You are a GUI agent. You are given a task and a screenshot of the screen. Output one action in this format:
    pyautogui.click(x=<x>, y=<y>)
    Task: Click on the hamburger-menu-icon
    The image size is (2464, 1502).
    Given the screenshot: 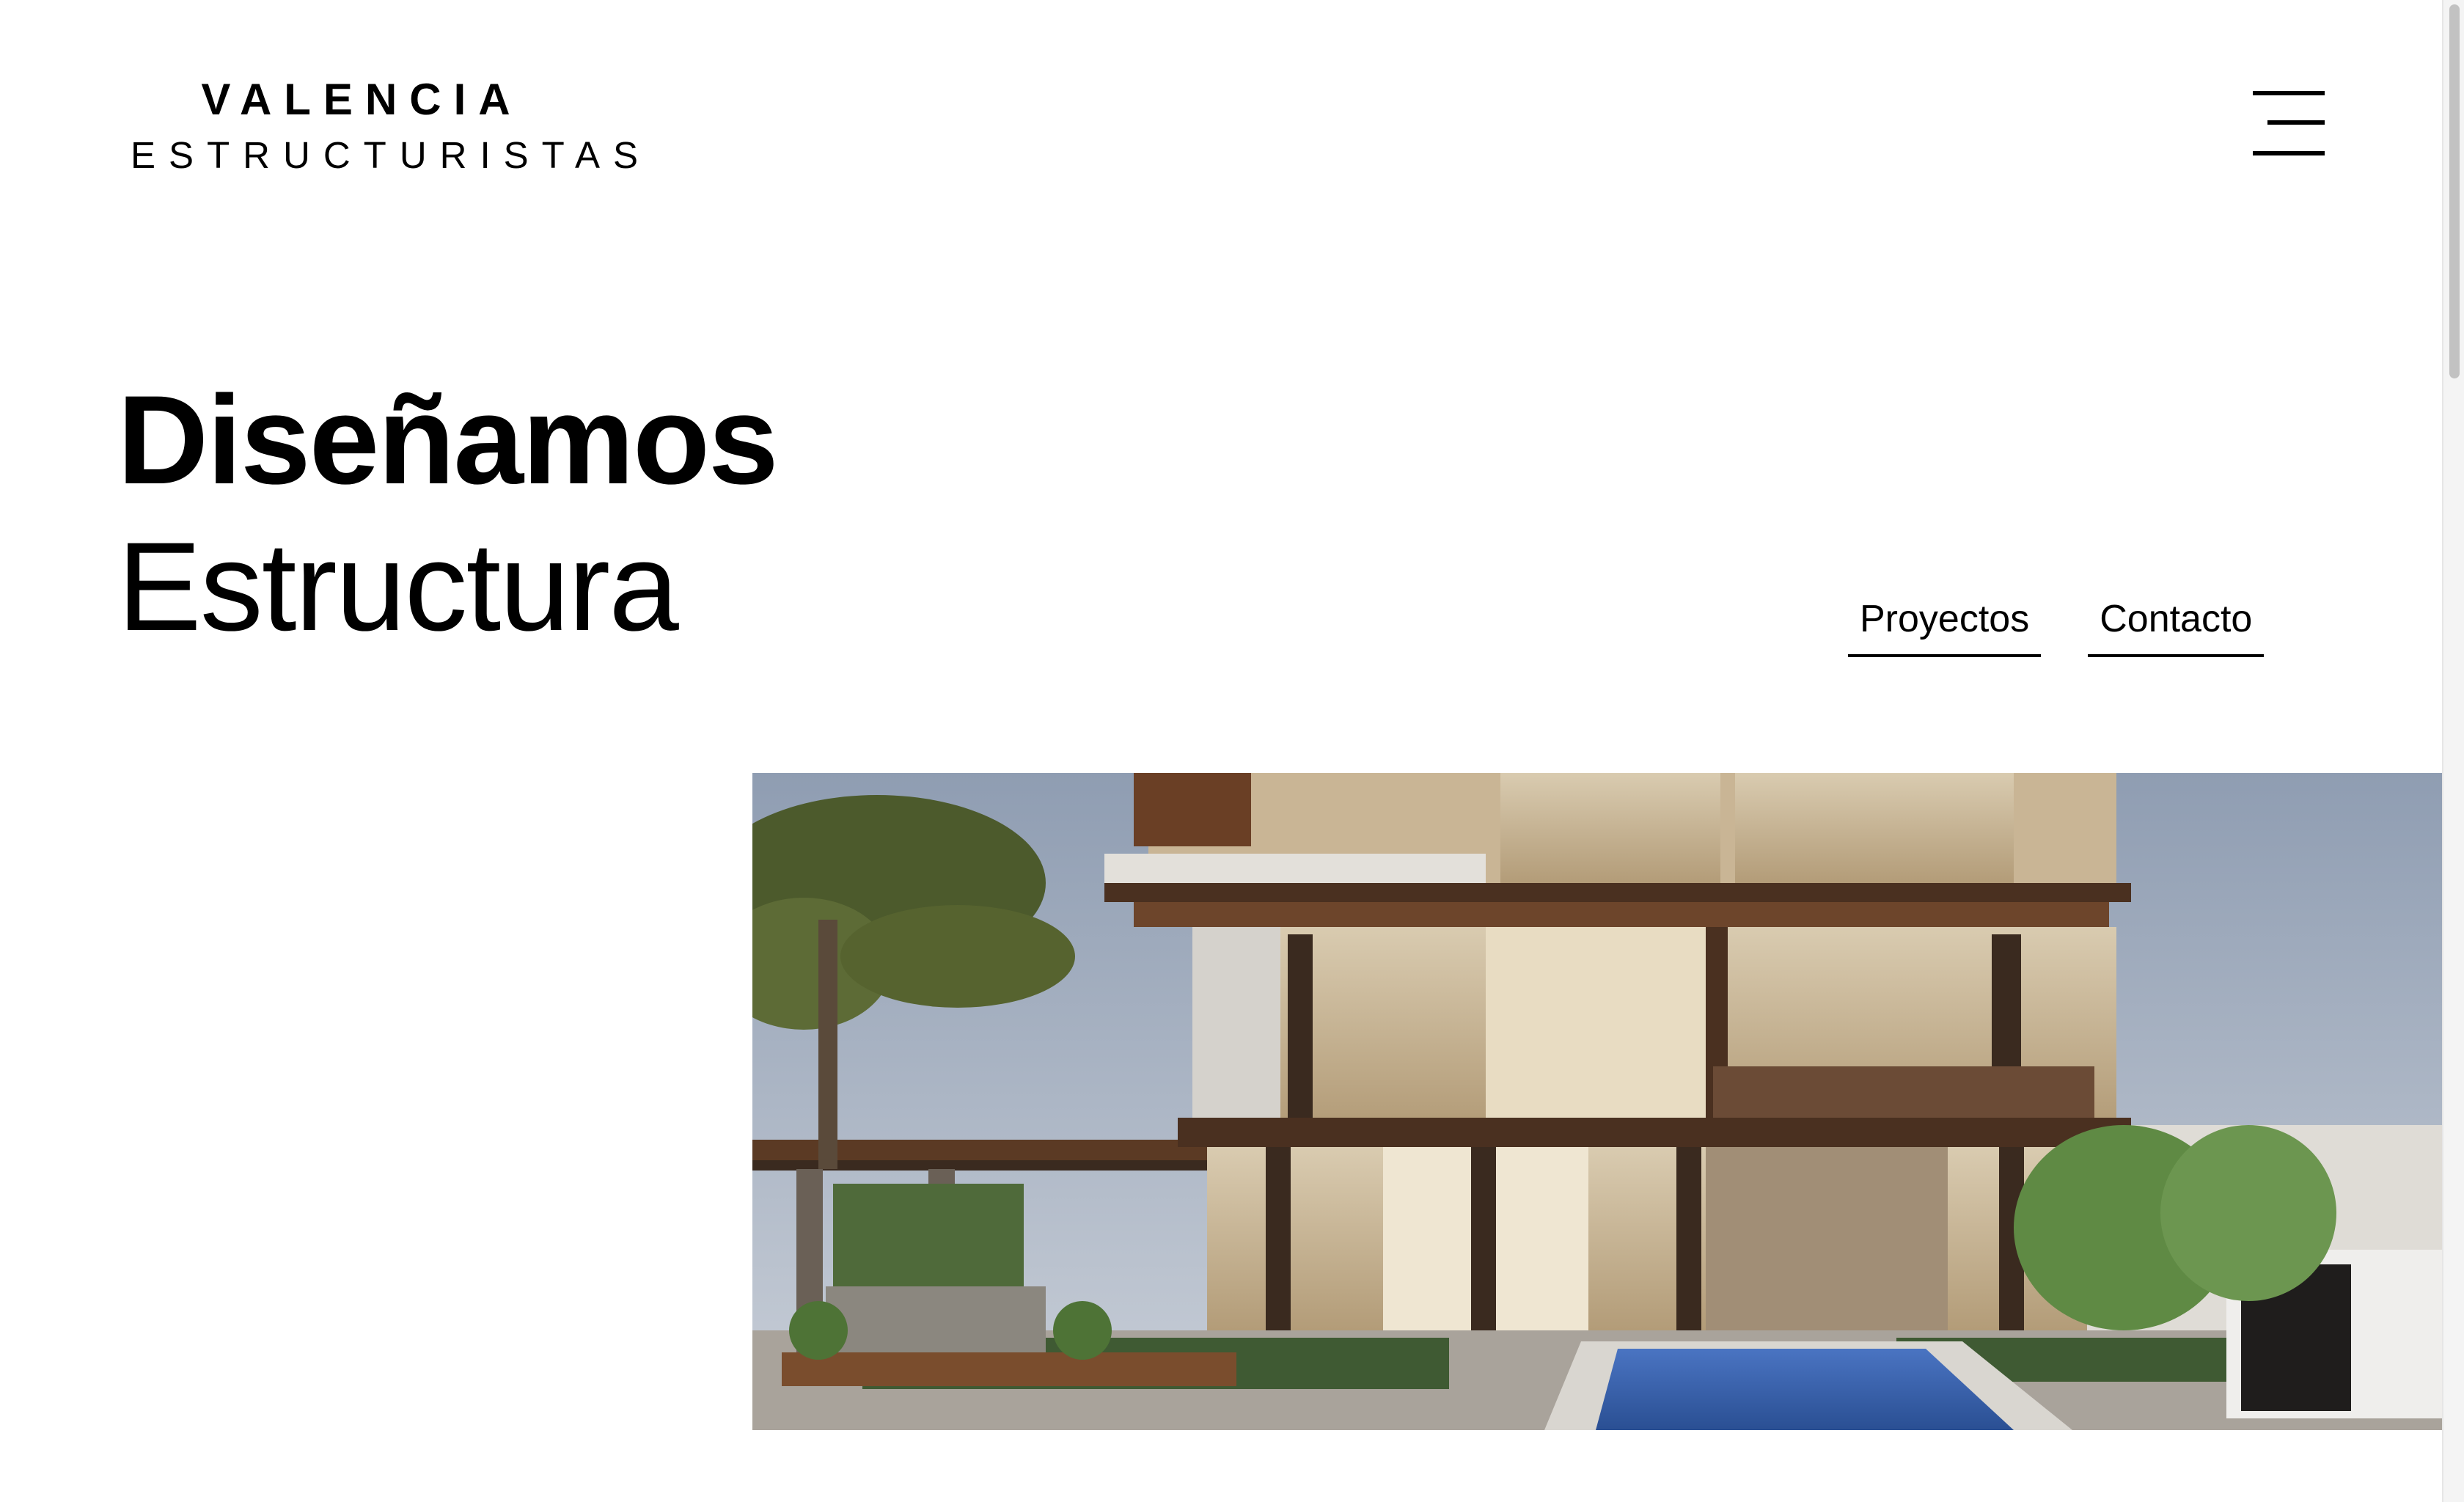 What is the action you would take?
    pyautogui.click(x=2289, y=124)
    